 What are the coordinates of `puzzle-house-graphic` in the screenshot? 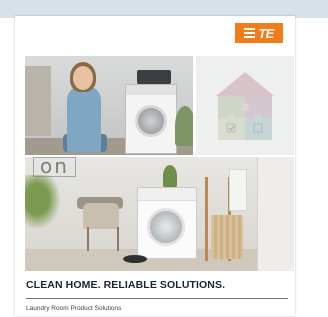 It's located at (245, 105).